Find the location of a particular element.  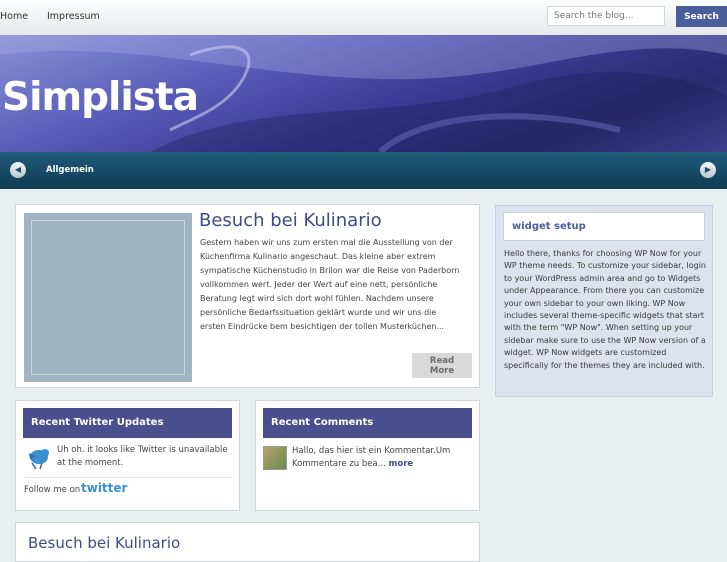

nav-home: Home is located at coordinates (14, 16).